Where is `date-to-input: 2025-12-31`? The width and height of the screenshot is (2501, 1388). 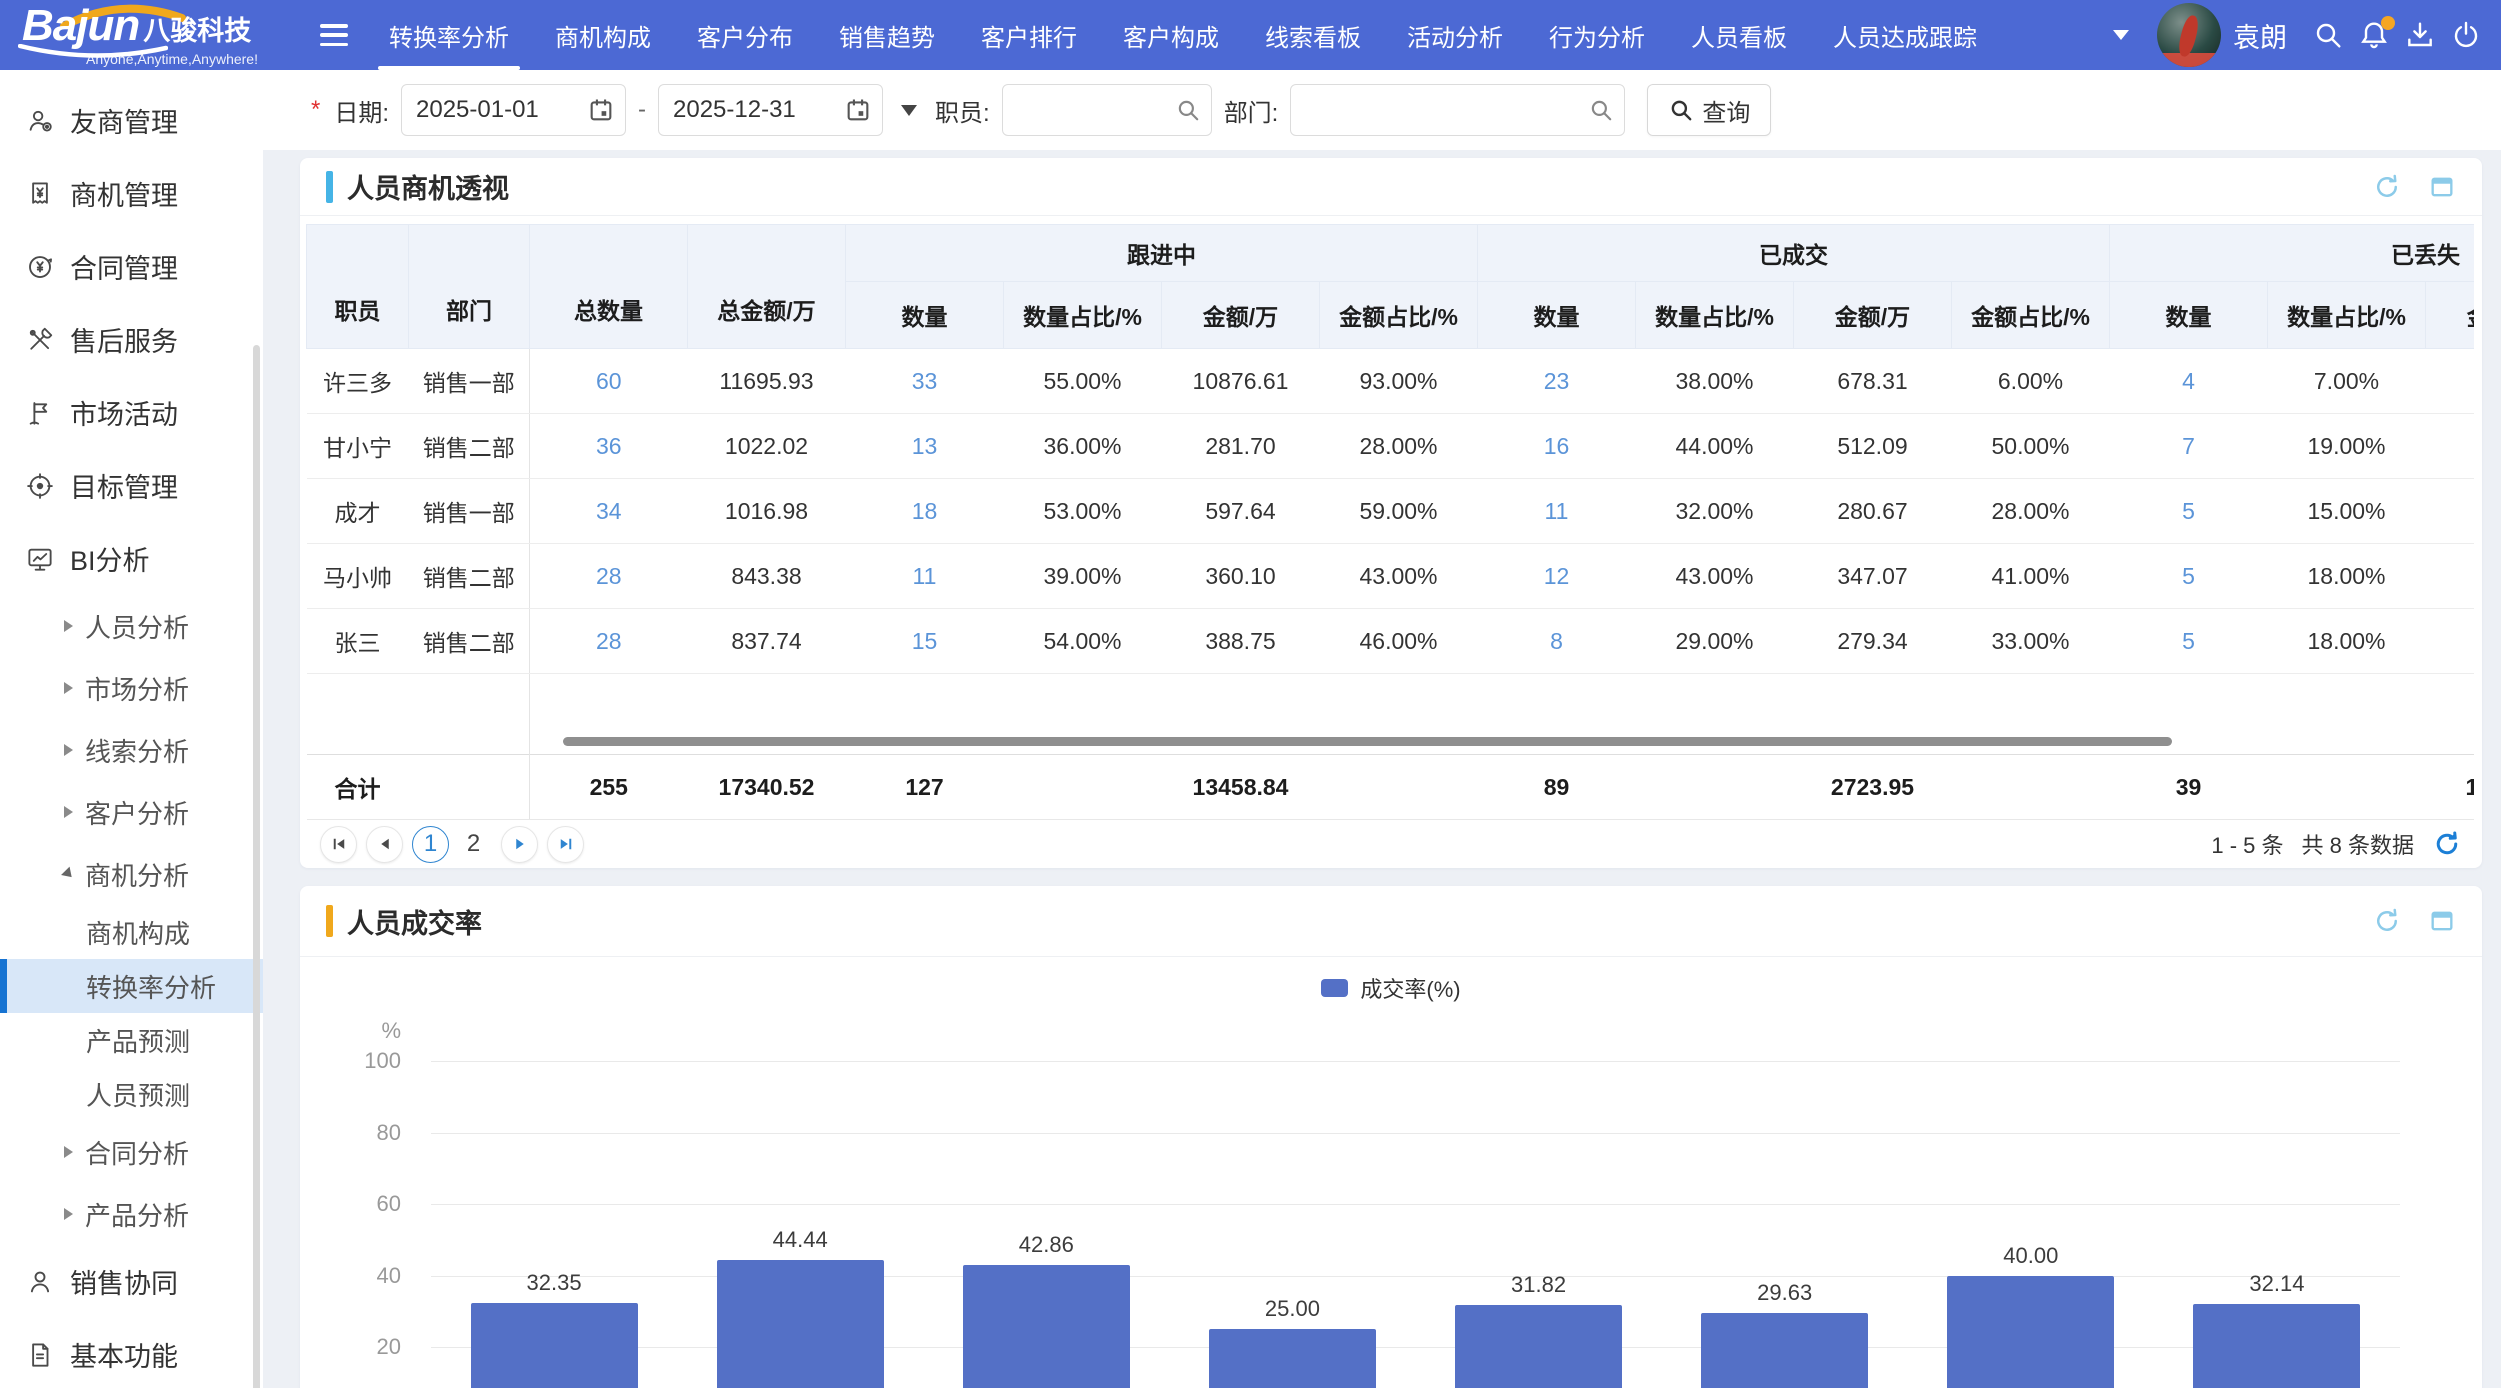
date-to-input: 2025-12-31 is located at coordinates (771, 110).